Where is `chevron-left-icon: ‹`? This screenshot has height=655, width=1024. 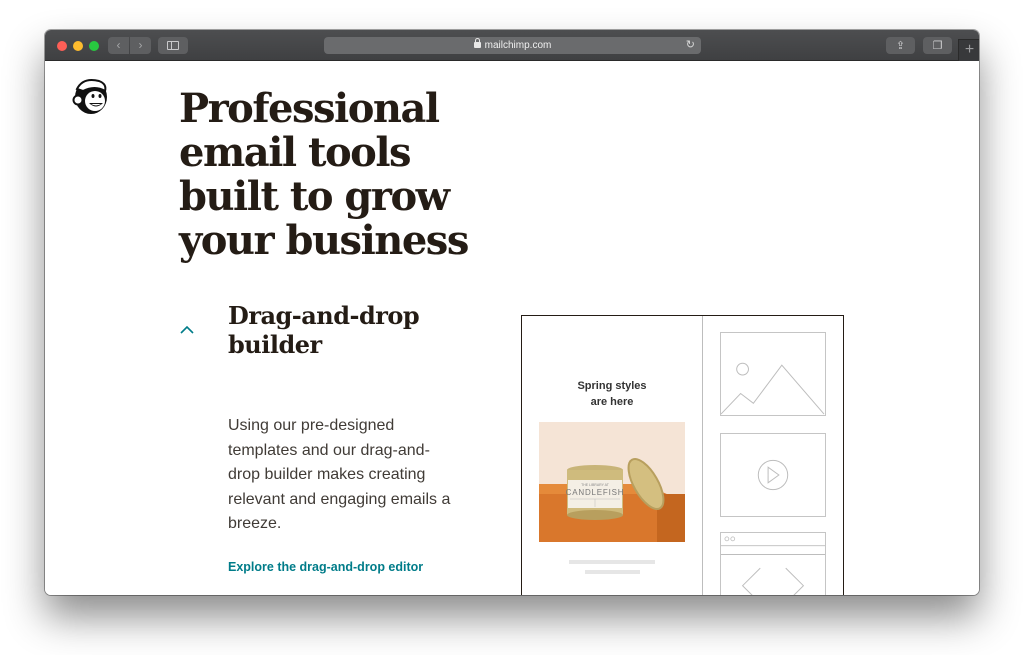
chevron-left-icon: ‹ is located at coordinates (118, 45).